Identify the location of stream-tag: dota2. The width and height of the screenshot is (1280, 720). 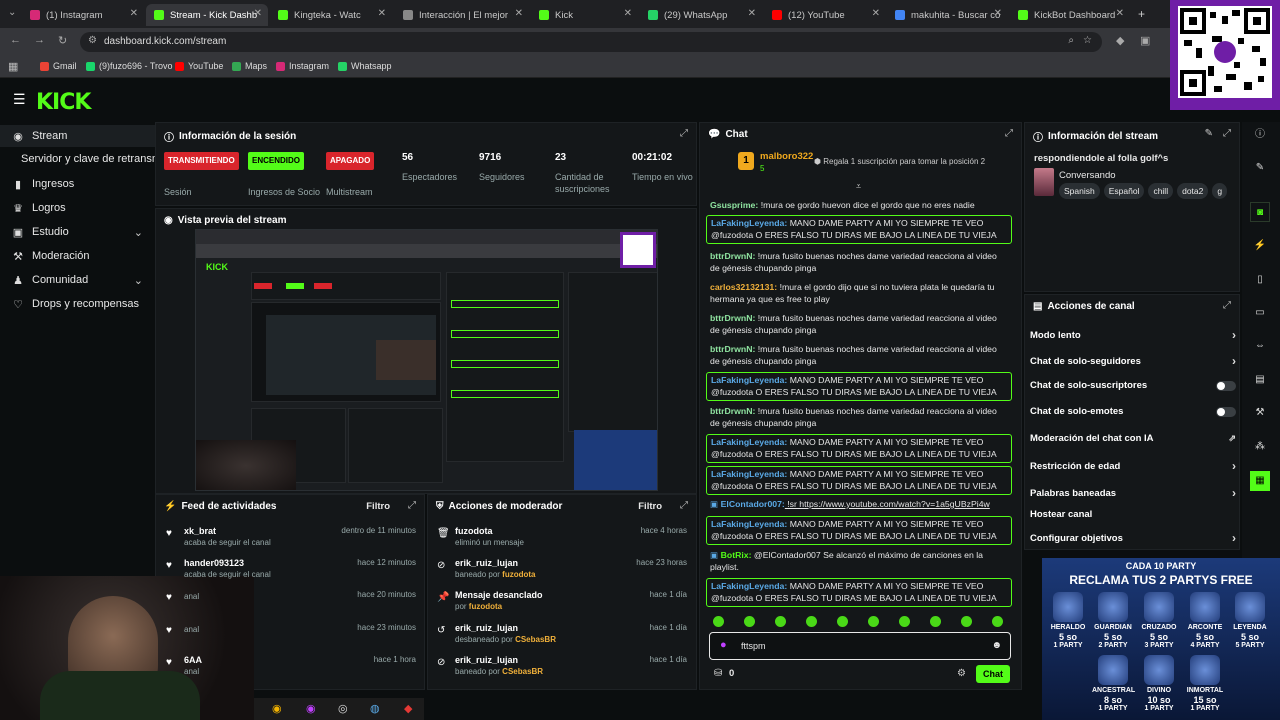
(1193, 191).